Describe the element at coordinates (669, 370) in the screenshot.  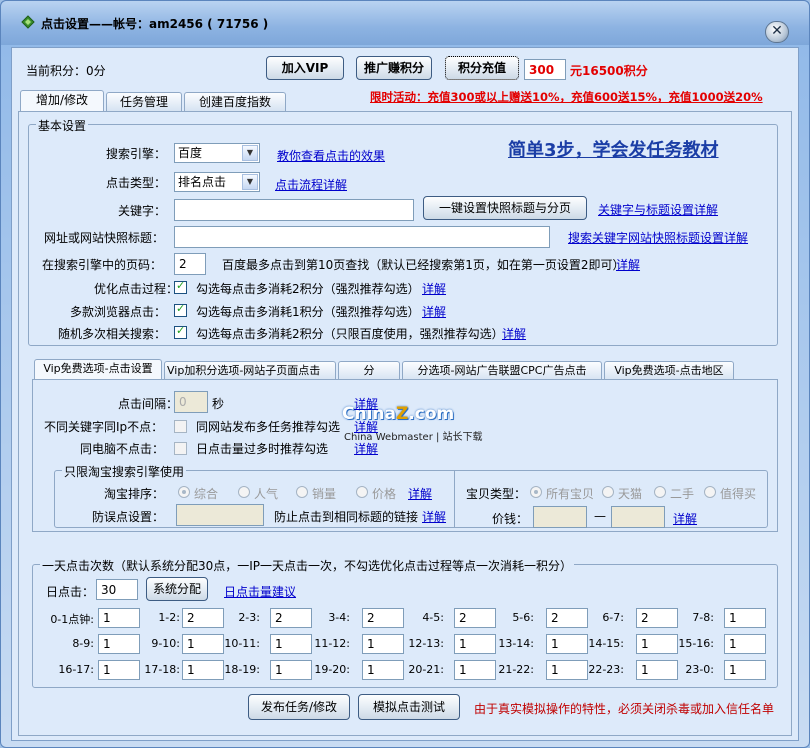
I see `subtab-click-region: Vip免费选项-点击地区` at that location.